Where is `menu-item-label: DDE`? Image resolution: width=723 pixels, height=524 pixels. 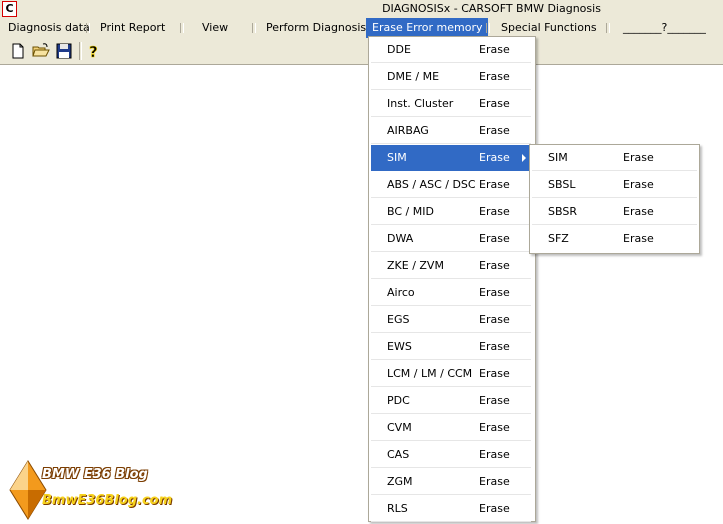 menu-item-label: DDE is located at coordinates (399, 49).